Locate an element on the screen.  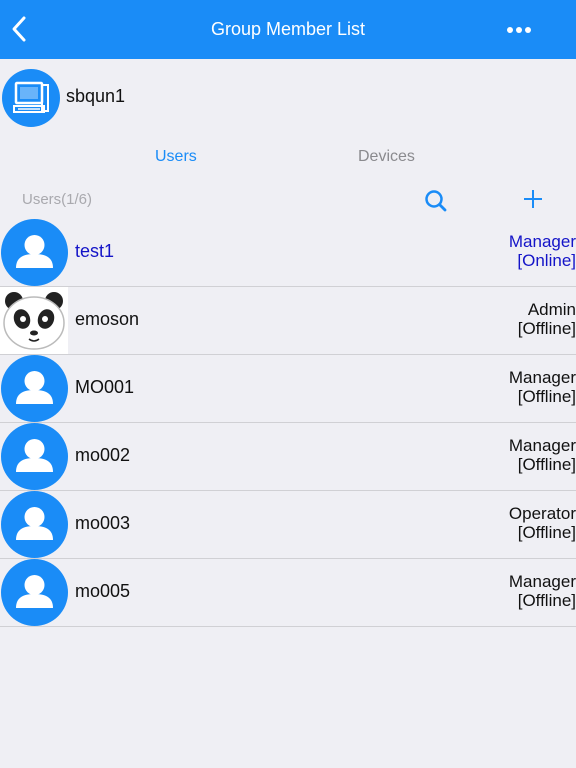
search-icon is located at coordinates (436, 201).